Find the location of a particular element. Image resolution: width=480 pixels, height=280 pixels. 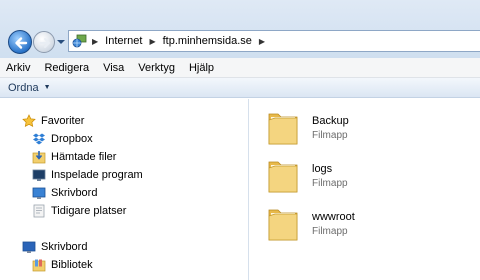

menu-bar: Arkiv Redigera Visa Verktyg Hjälp is located at coordinates (240, 68).